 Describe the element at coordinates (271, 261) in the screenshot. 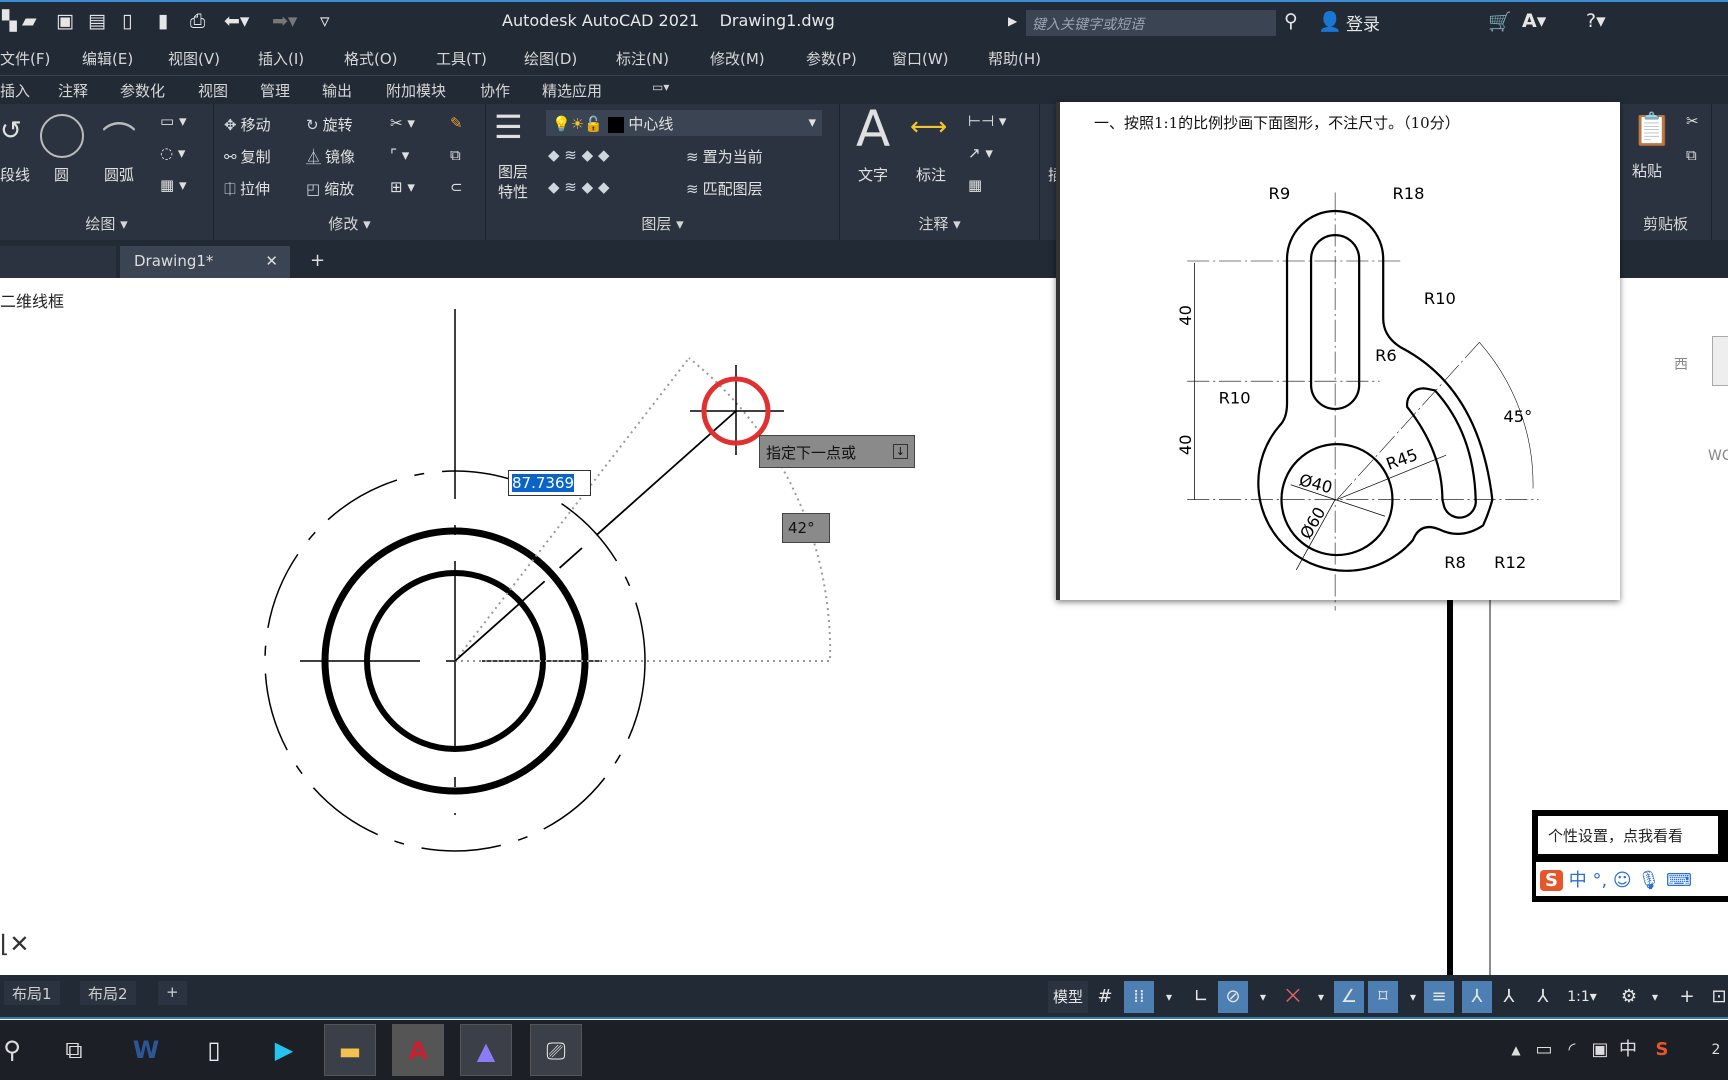

I see `close-icon: ✕` at that location.